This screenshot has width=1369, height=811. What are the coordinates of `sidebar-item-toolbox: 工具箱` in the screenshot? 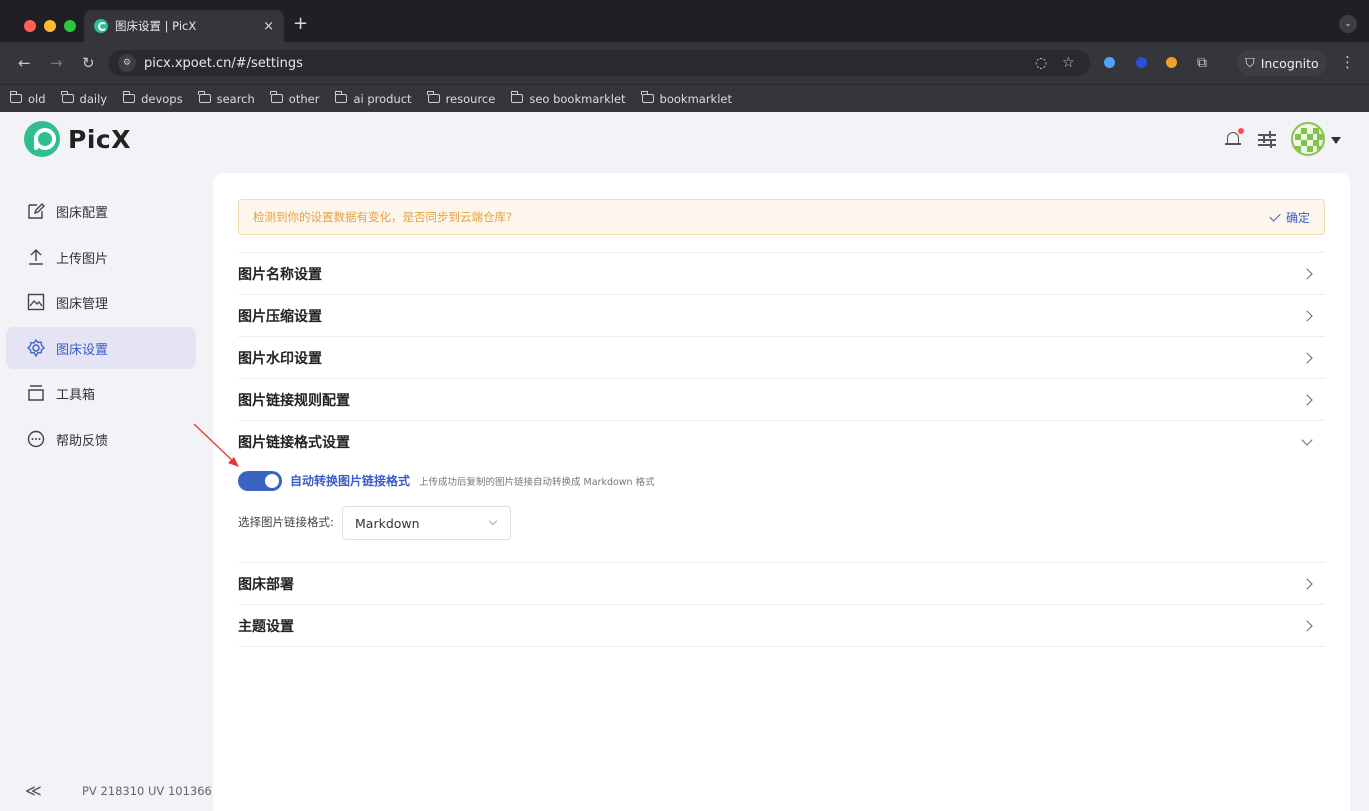 It's located at (101, 393).